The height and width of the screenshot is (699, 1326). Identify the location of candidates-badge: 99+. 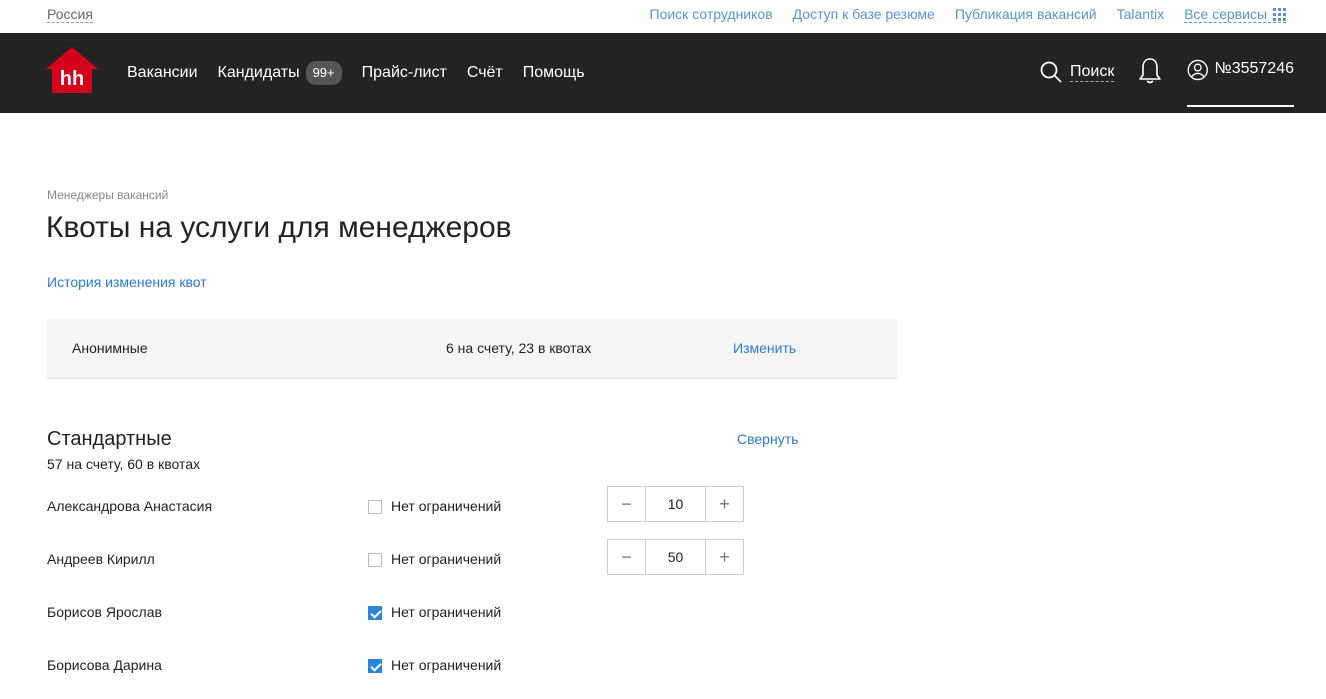
(323, 73).